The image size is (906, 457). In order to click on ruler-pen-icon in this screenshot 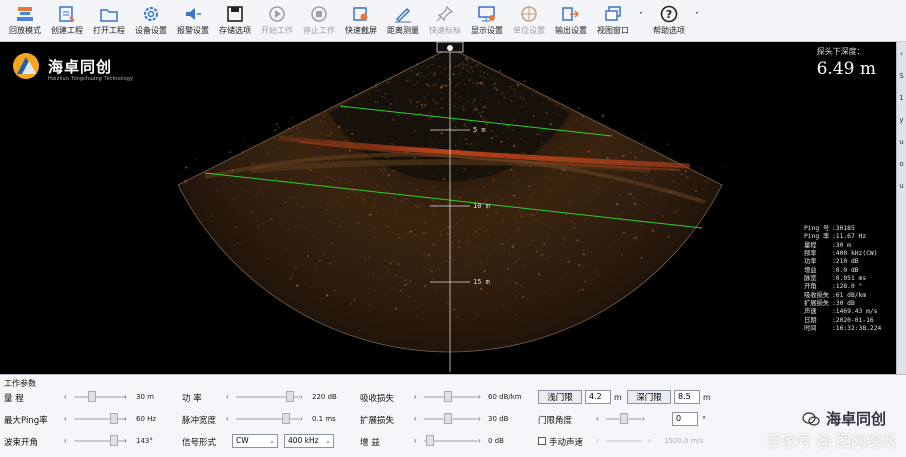, I will do `click(403, 14)`.